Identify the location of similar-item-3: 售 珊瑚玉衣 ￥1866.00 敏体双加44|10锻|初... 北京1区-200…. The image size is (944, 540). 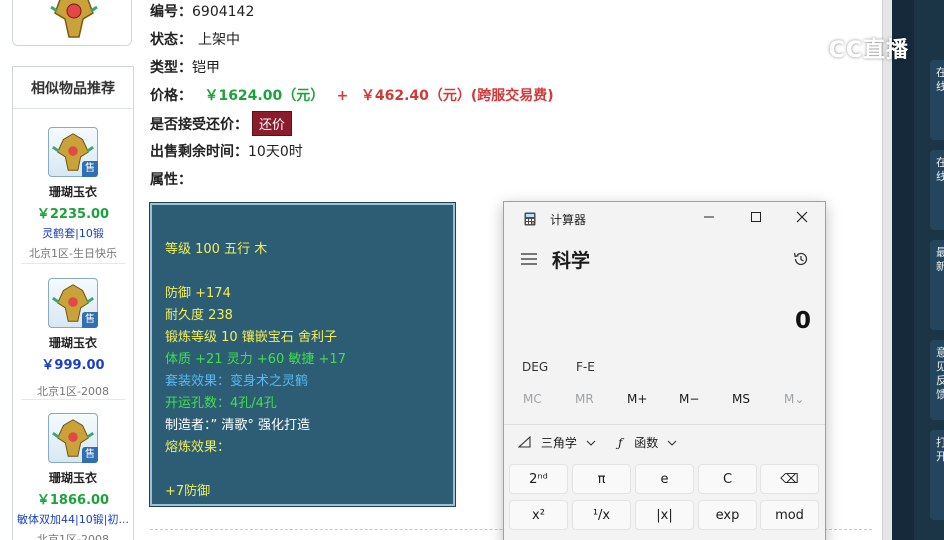
(73, 476).